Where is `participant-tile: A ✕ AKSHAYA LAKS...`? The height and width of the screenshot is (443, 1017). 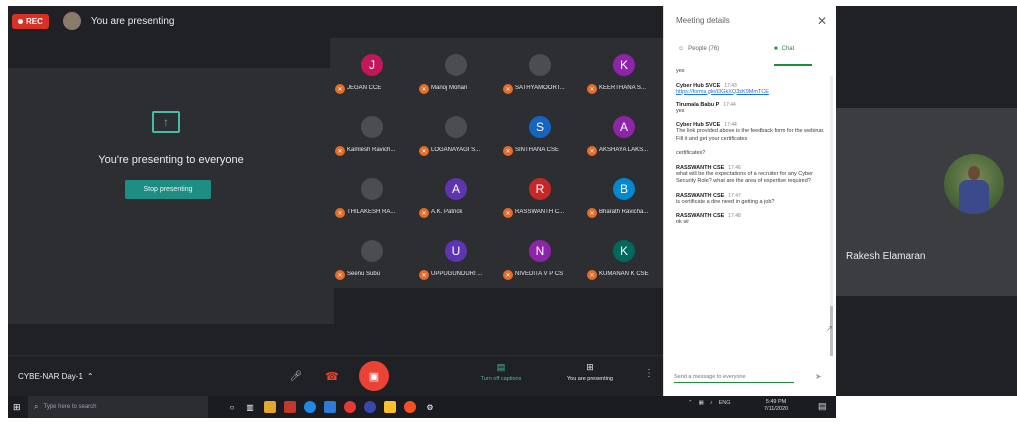 participant-tile: A ✕ AKSHAYA LAKS... is located at coordinates (626, 134).